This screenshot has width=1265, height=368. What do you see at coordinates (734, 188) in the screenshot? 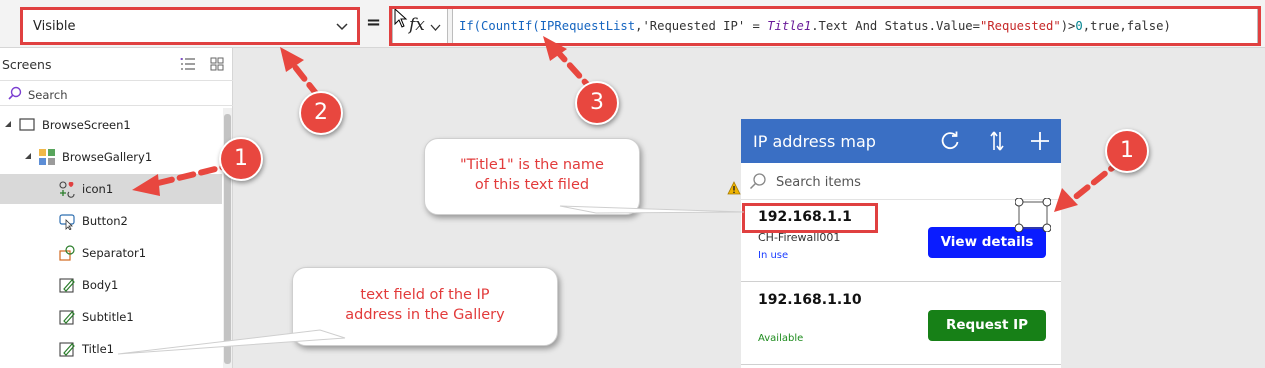
I see `warning-icon` at bounding box center [734, 188].